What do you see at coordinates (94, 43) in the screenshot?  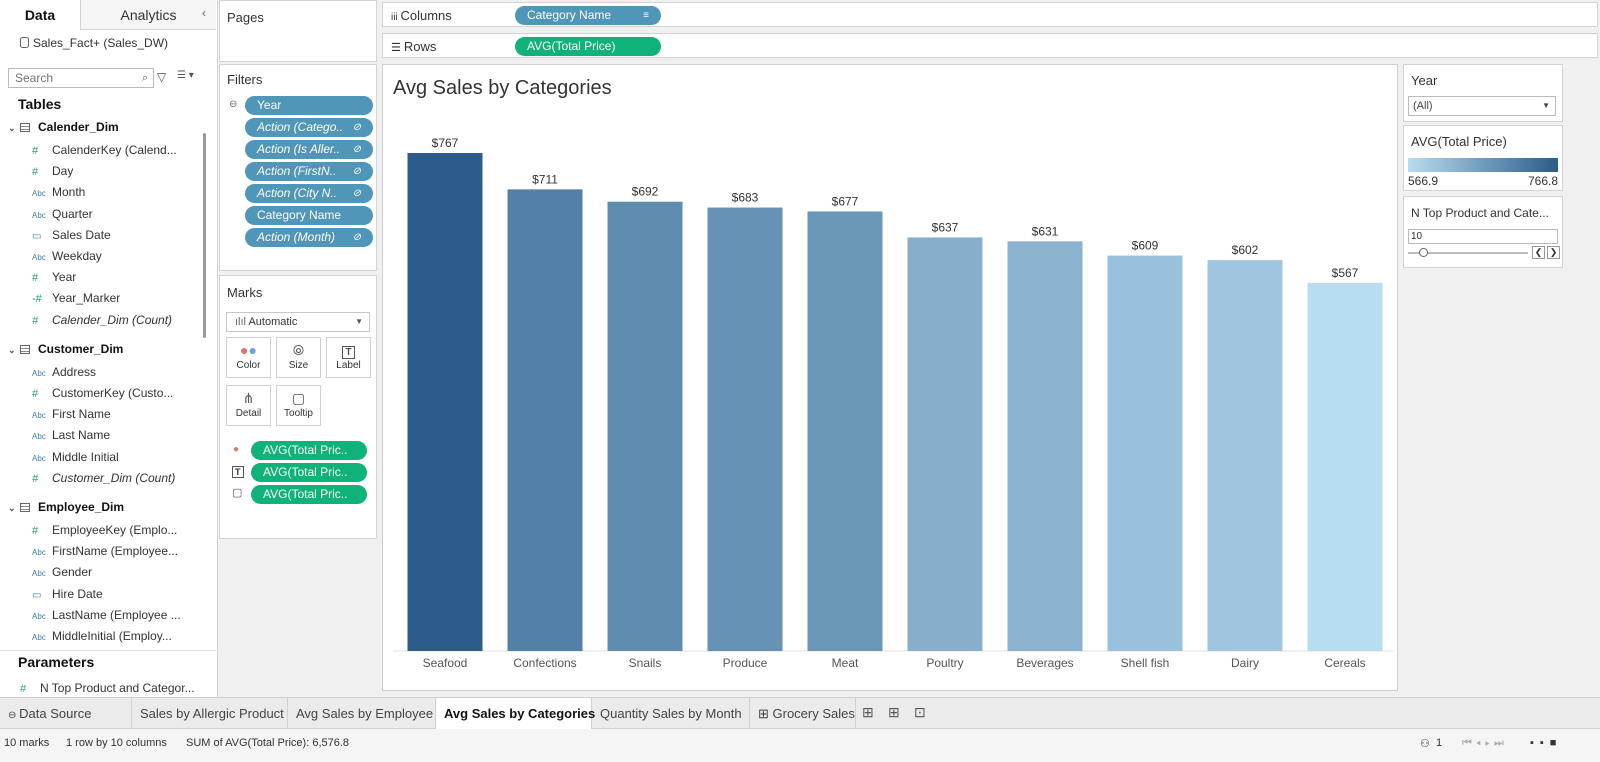 I see `datasource-item: Sales_Fact+ (Sales_DW)` at bounding box center [94, 43].